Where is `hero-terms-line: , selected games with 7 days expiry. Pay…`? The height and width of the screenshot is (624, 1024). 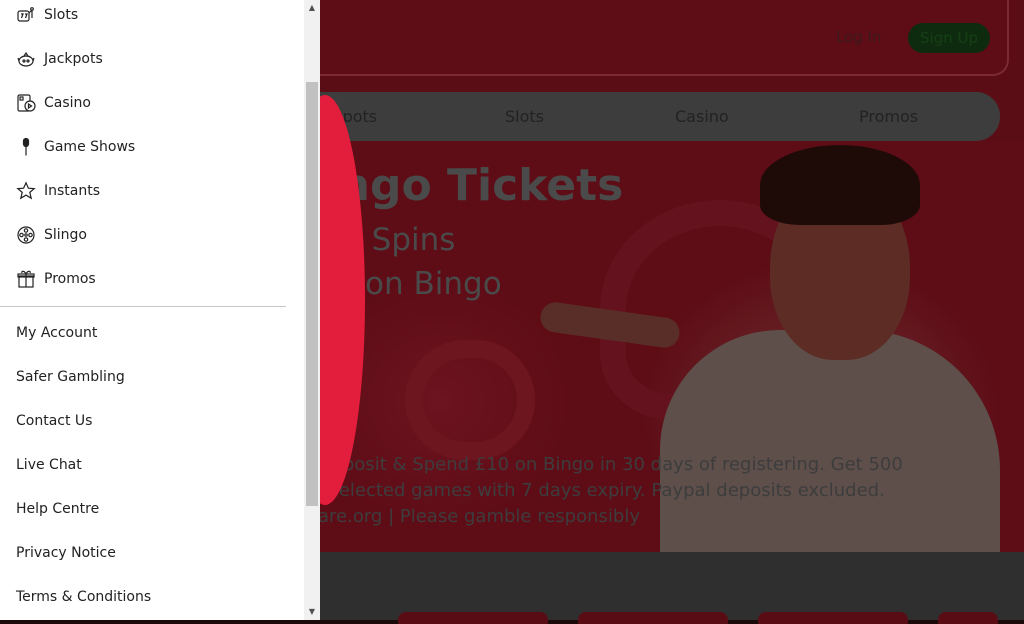 hero-terms-line: , selected games with 7 days expiry. Pay… is located at coordinates (601, 490).